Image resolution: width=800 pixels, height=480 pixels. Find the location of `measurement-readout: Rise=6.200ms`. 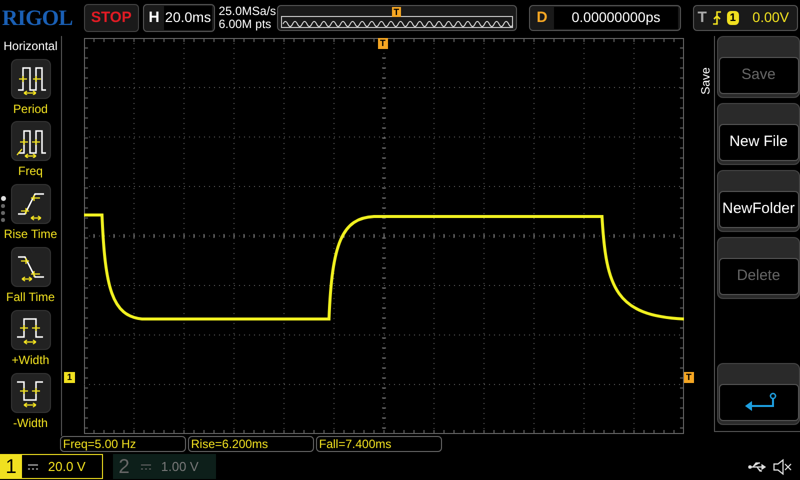

measurement-readout: Rise=6.200ms is located at coordinates (251, 444).